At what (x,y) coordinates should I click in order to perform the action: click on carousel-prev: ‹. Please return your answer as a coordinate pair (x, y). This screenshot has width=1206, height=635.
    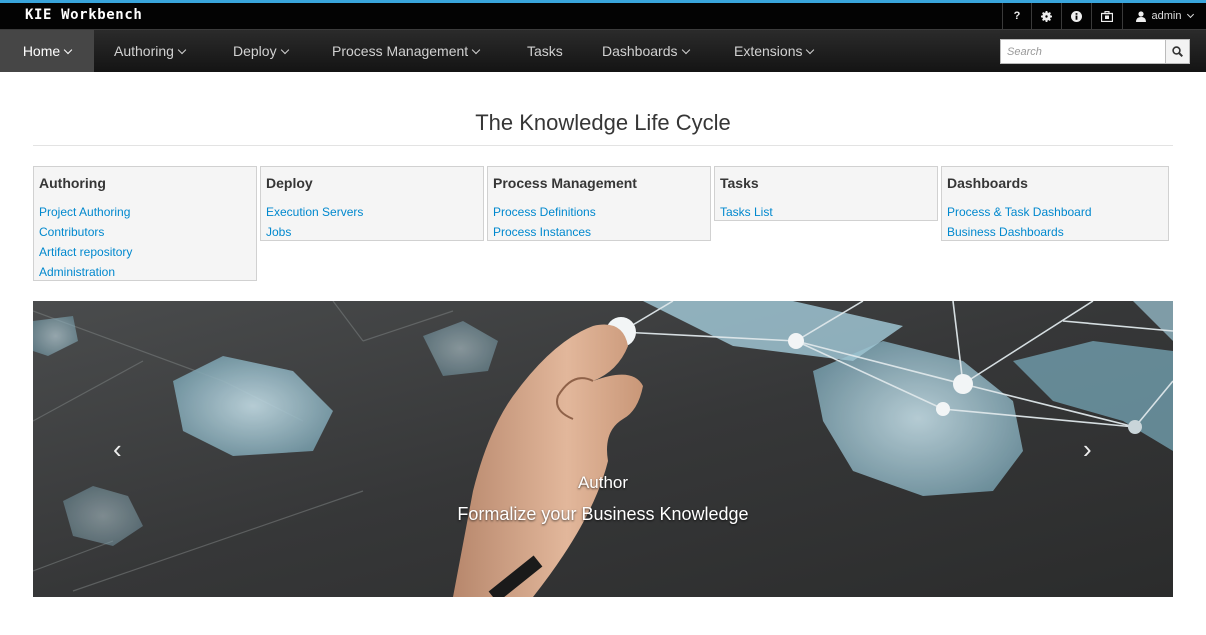
    Looking at the image, I should click on (117, 449).